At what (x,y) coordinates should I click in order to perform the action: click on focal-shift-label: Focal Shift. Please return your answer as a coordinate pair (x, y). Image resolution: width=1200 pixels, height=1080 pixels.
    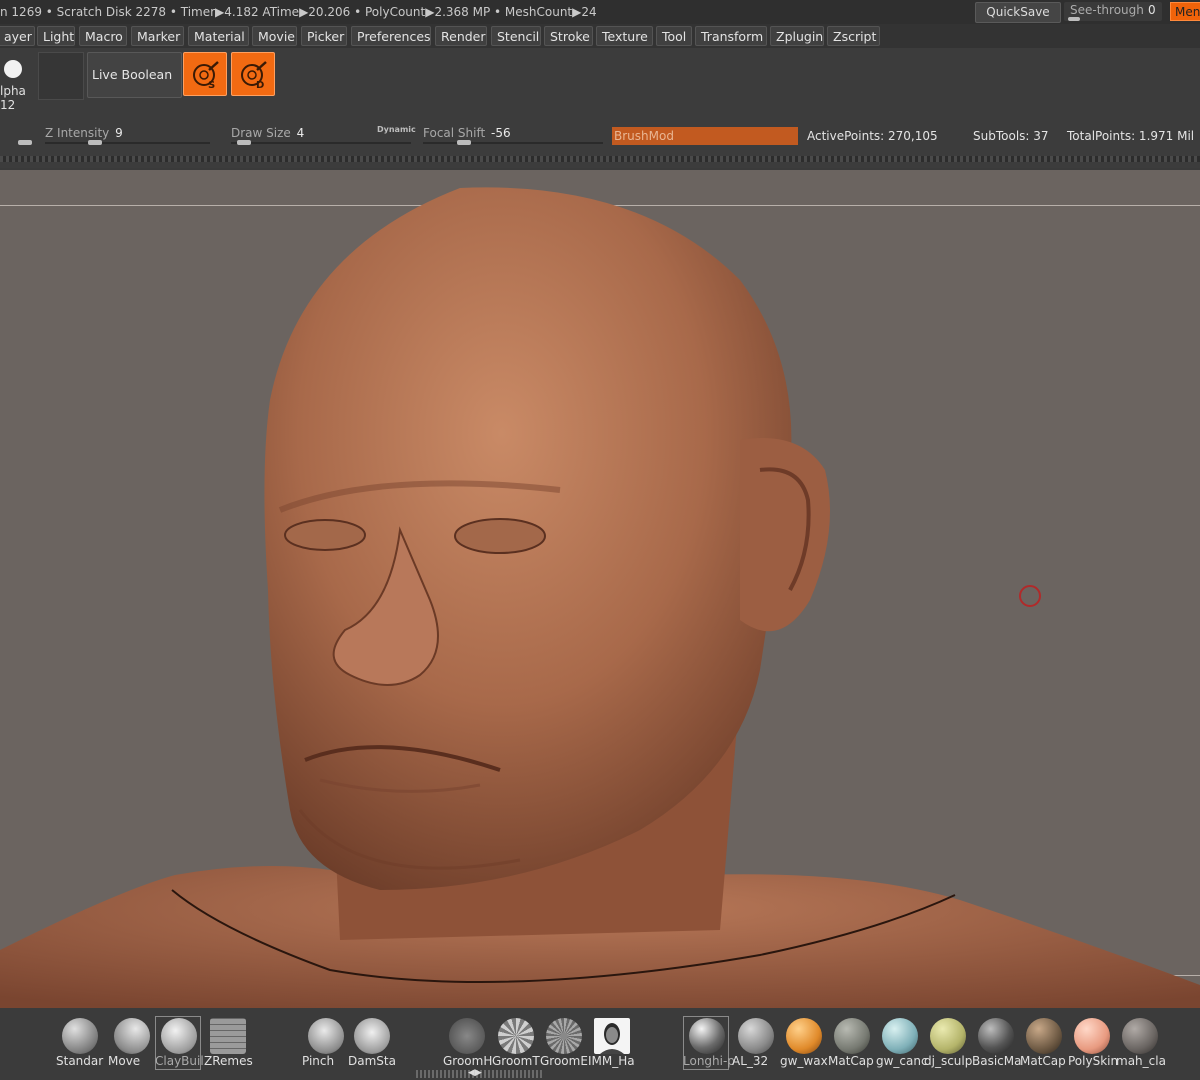
    Looking at the image, I should click on (454, 133).